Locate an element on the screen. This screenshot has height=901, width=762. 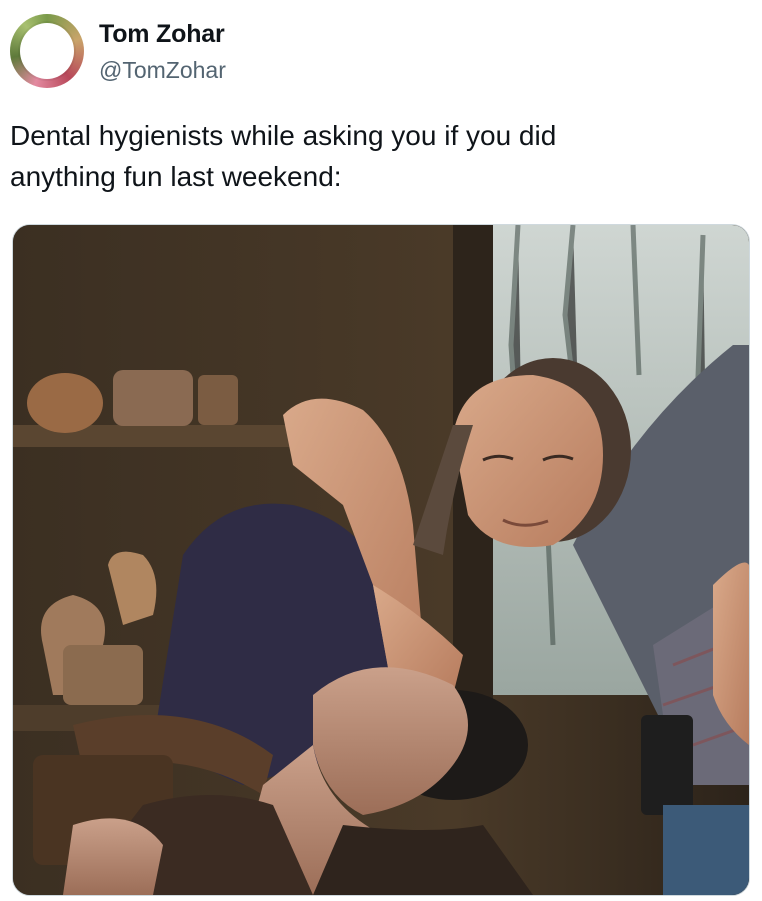
tweet-header: Tom Zohar @TomZohar is located at coordinates (380, 52).